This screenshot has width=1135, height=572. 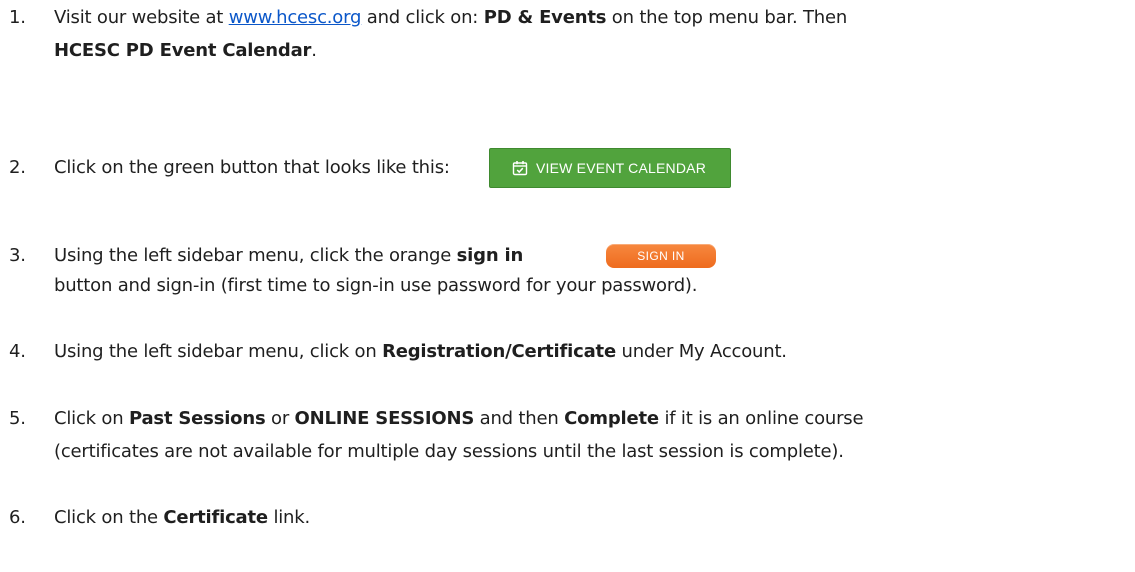 What do you see at coordinates (288, 517) in the screenshot?
I see `step-6-text-b: link.` at bounding box center [288, 517].